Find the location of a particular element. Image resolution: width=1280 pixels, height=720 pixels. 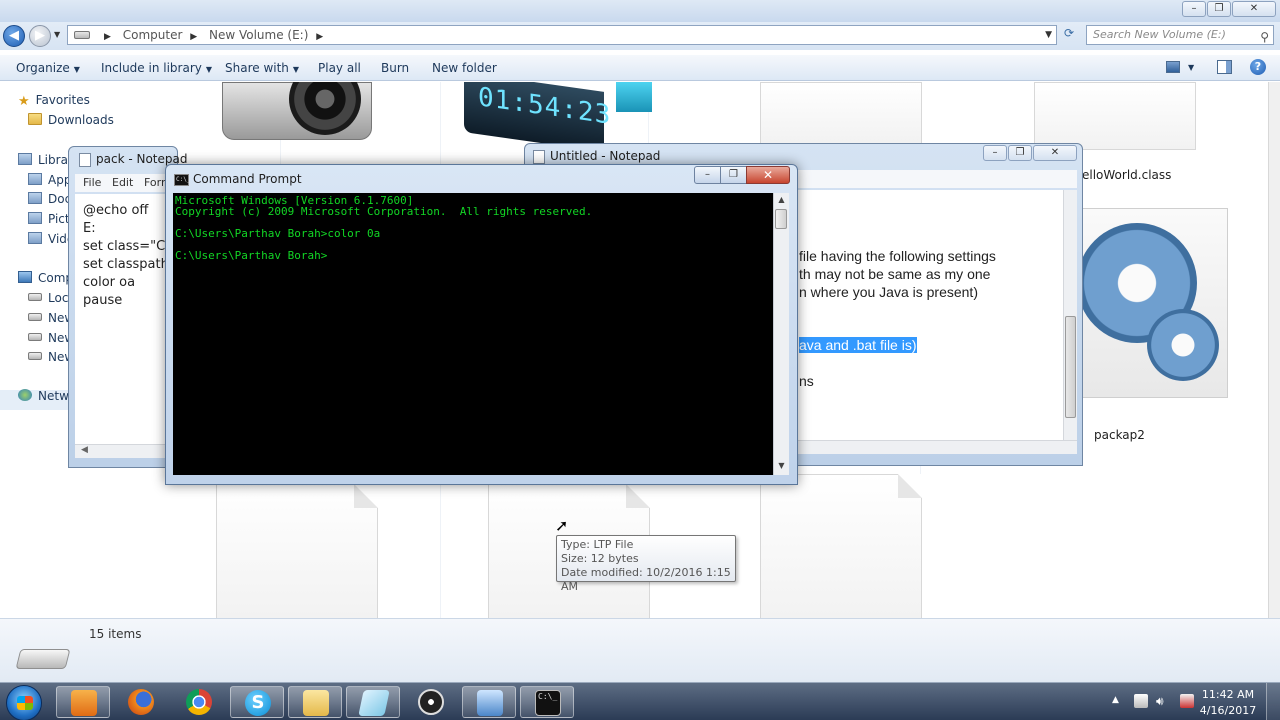

clock-time: 11:42 AM is located at coordinates (1228, 694).